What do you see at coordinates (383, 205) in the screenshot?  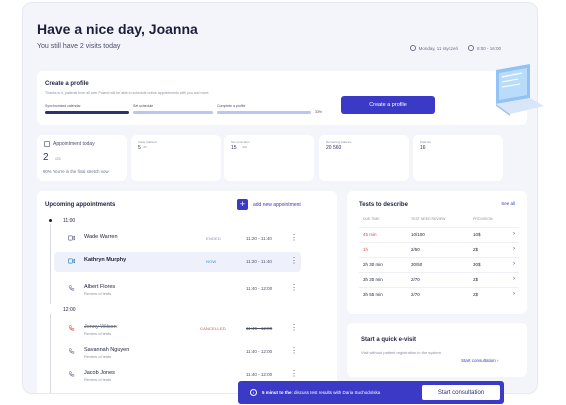 I see `tests-title: Tests to describe` at bounding box center [383, 205].